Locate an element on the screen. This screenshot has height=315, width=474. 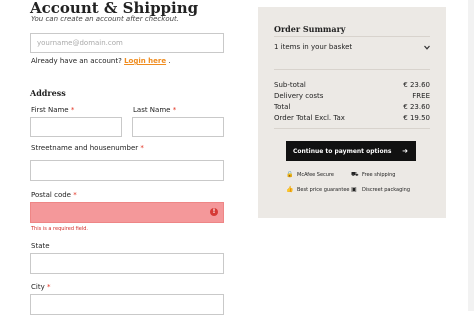
state-label: State is located at coordinates (40, 246).